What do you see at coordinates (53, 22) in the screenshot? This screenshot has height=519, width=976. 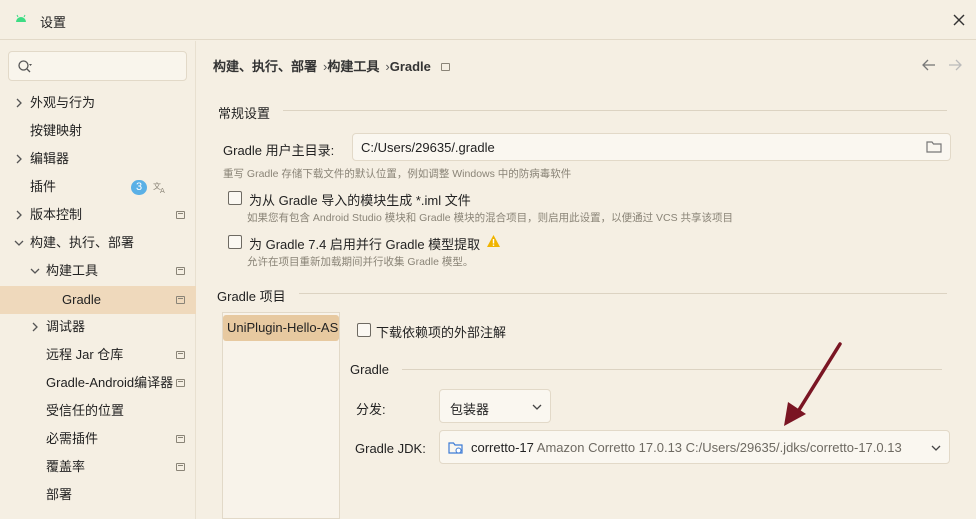 I see `window-title: 设置` at bounding box center [53, 22].